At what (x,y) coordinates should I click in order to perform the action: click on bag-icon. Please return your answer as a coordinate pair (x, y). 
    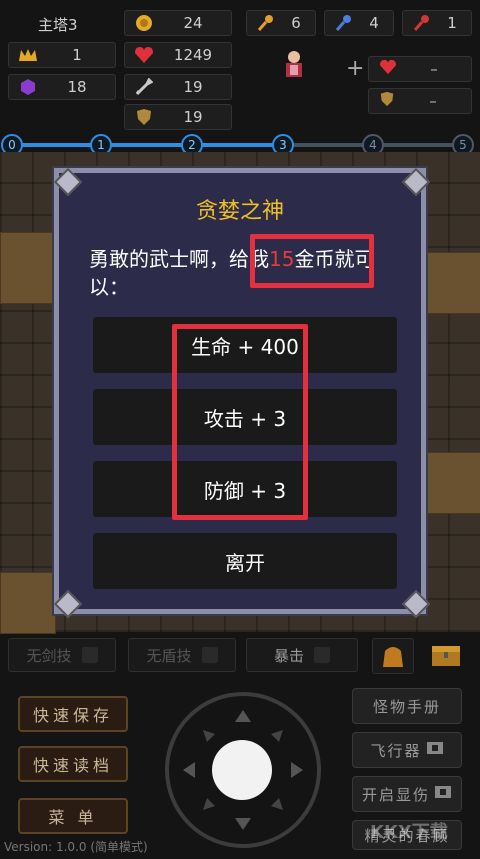
    Looking at the image, I should click on (393, 656).